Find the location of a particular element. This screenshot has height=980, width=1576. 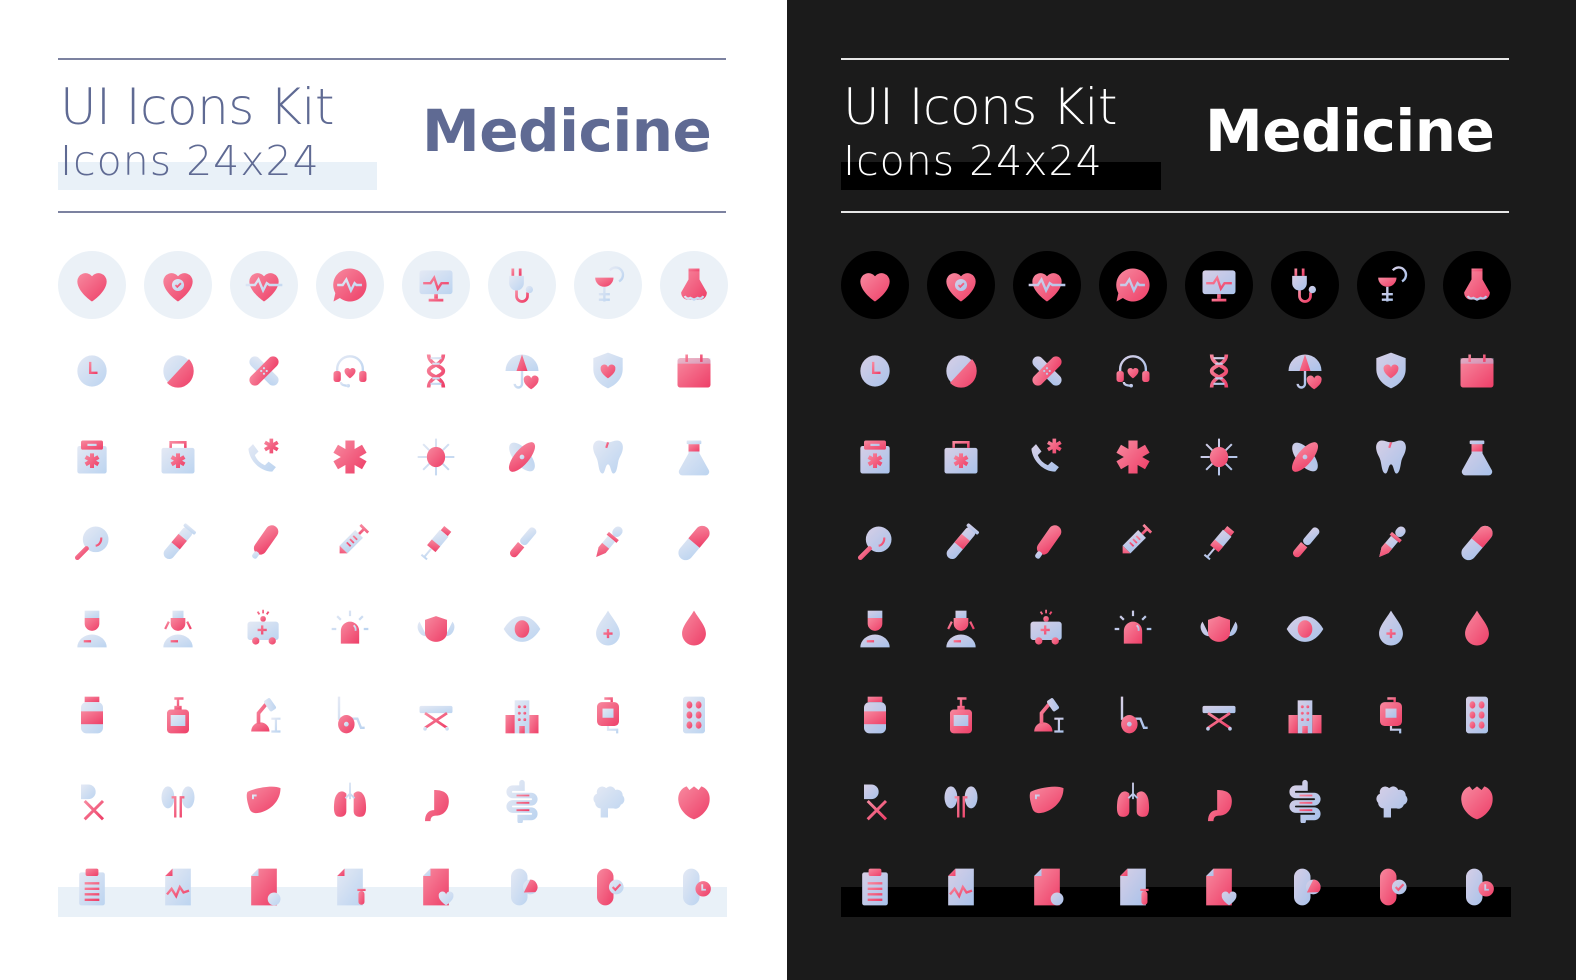

thermometer-icon is located at coordinates (1048, 542).